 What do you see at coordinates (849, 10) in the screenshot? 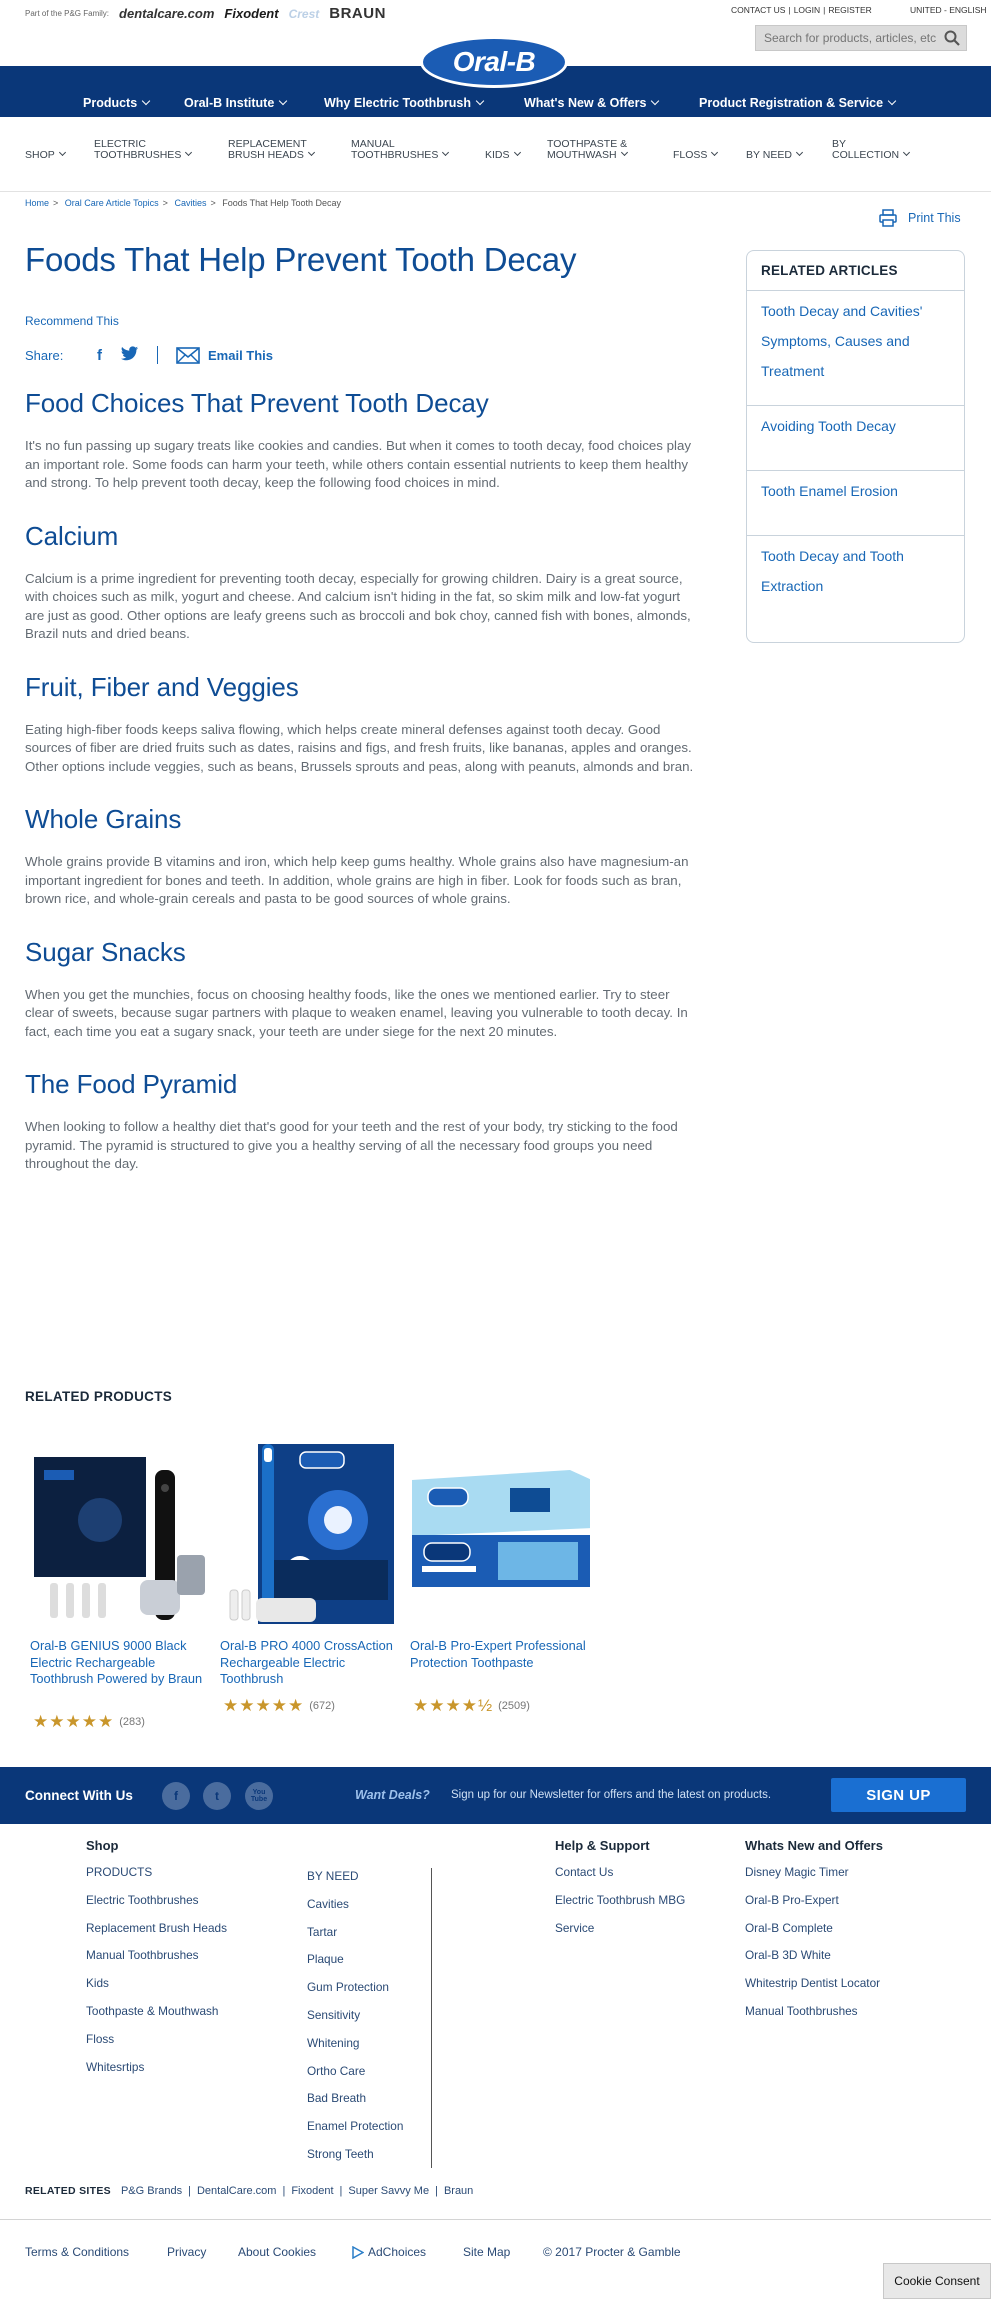
I see `register-link: REGISTER` at bounding box center [849, 10].